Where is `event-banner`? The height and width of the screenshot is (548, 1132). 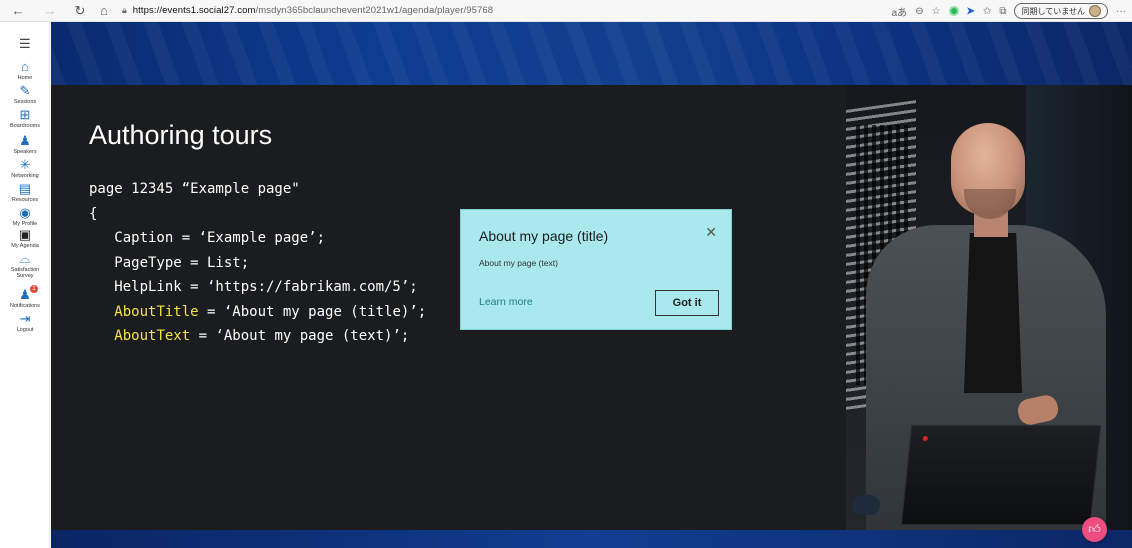
event-banner is located at coordinates (591, 53).